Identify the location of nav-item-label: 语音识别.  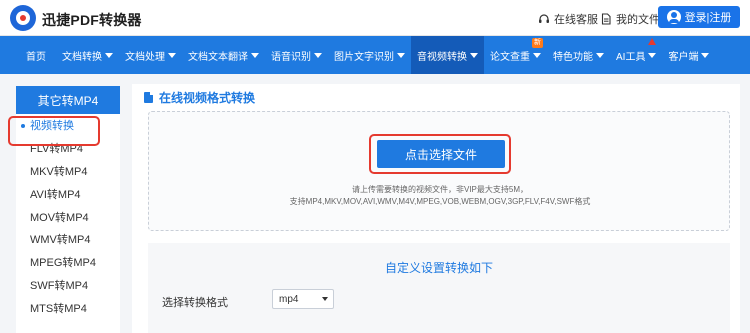
(291, 57).